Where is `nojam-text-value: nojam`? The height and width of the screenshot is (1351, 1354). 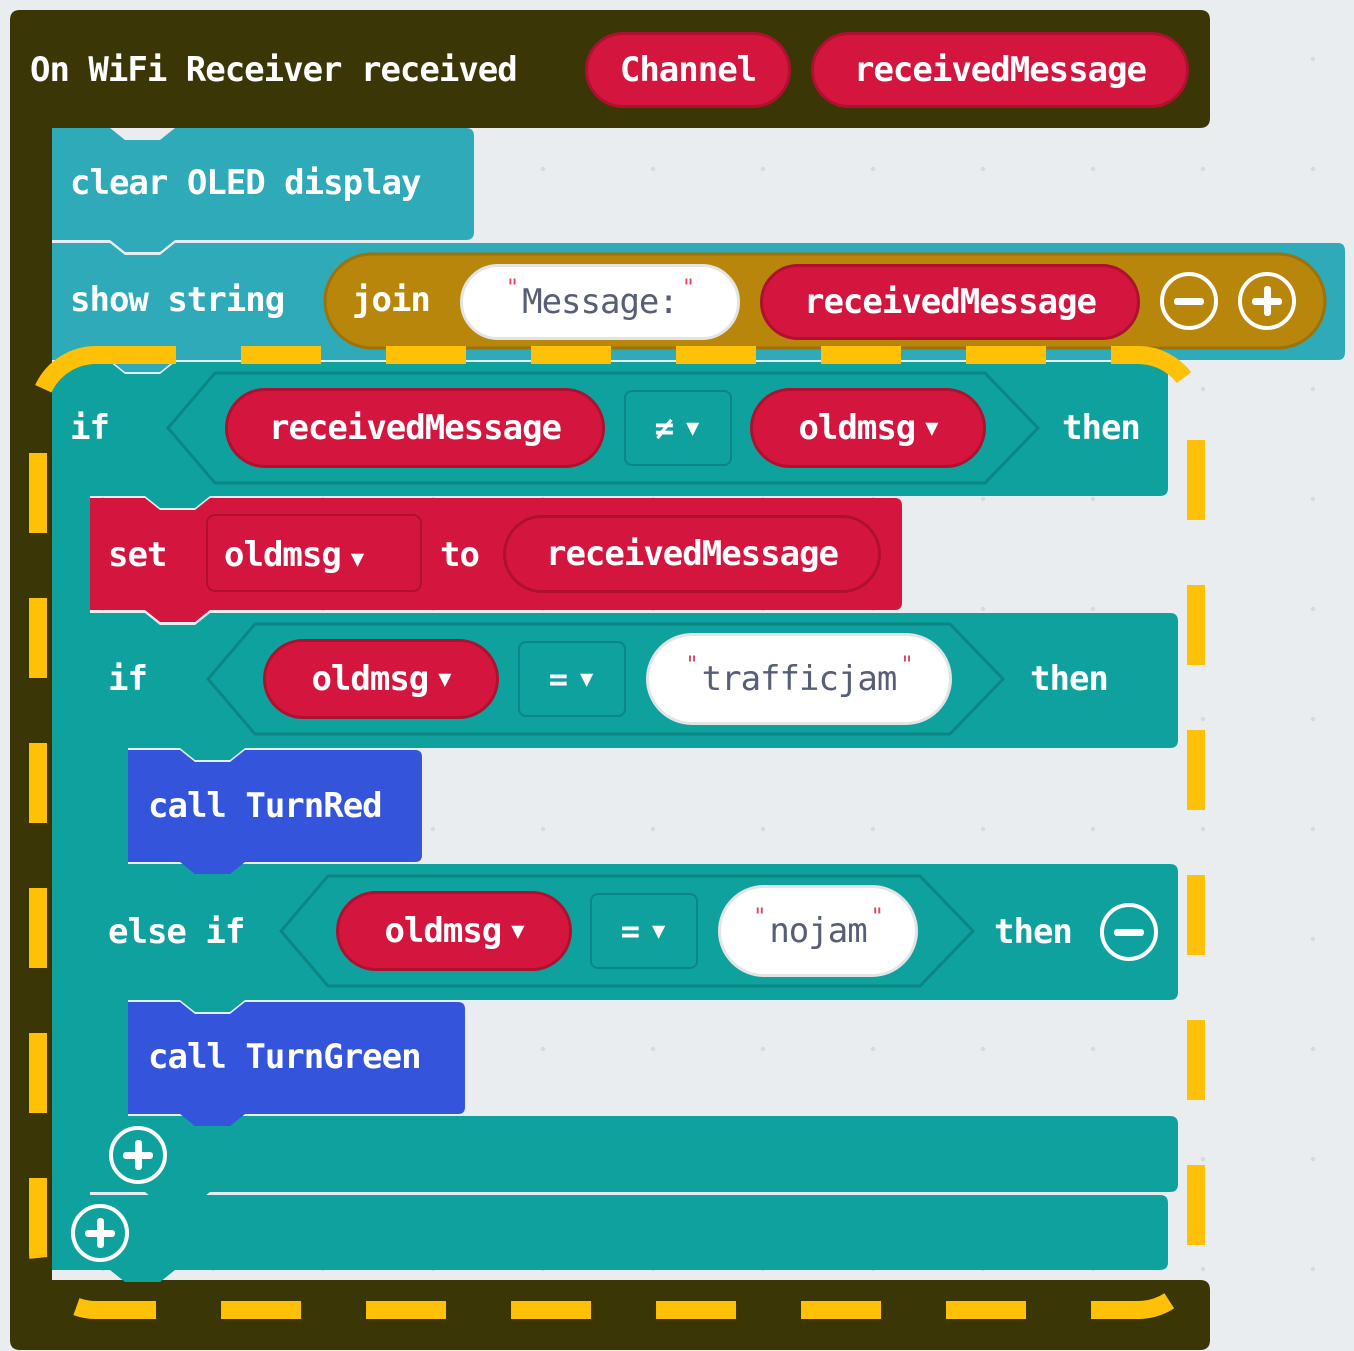
nojam-text-value: nojam is located at coordinates (818, 931).